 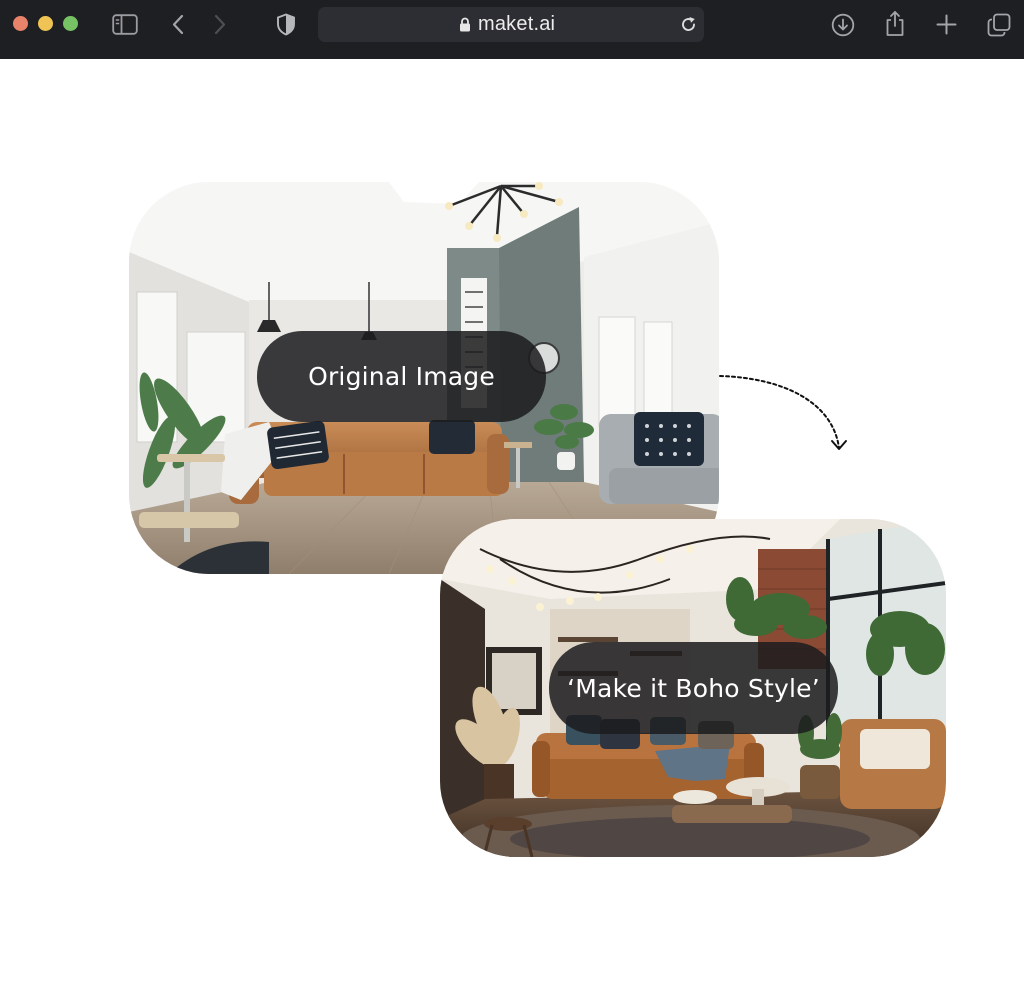 What do you see at coordinates (516, 24) in the screenshot?
I see `url-text: maket.ai` at bounding box center [516, 24].